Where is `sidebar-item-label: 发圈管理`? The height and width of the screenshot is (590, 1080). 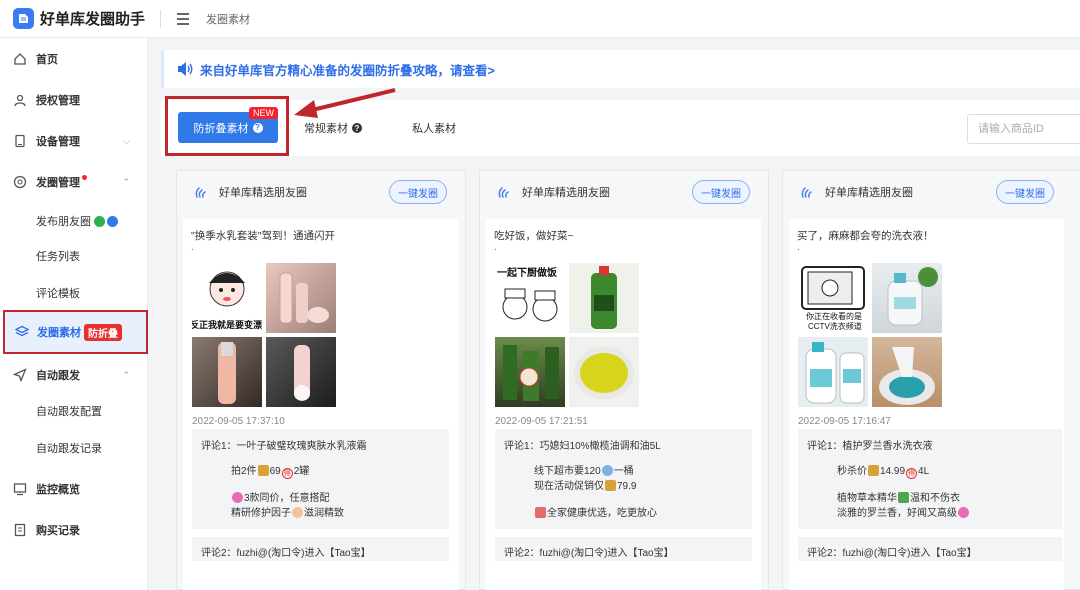
sidebar-item-label: 发圈管理 is located at coordinates (58, 183).